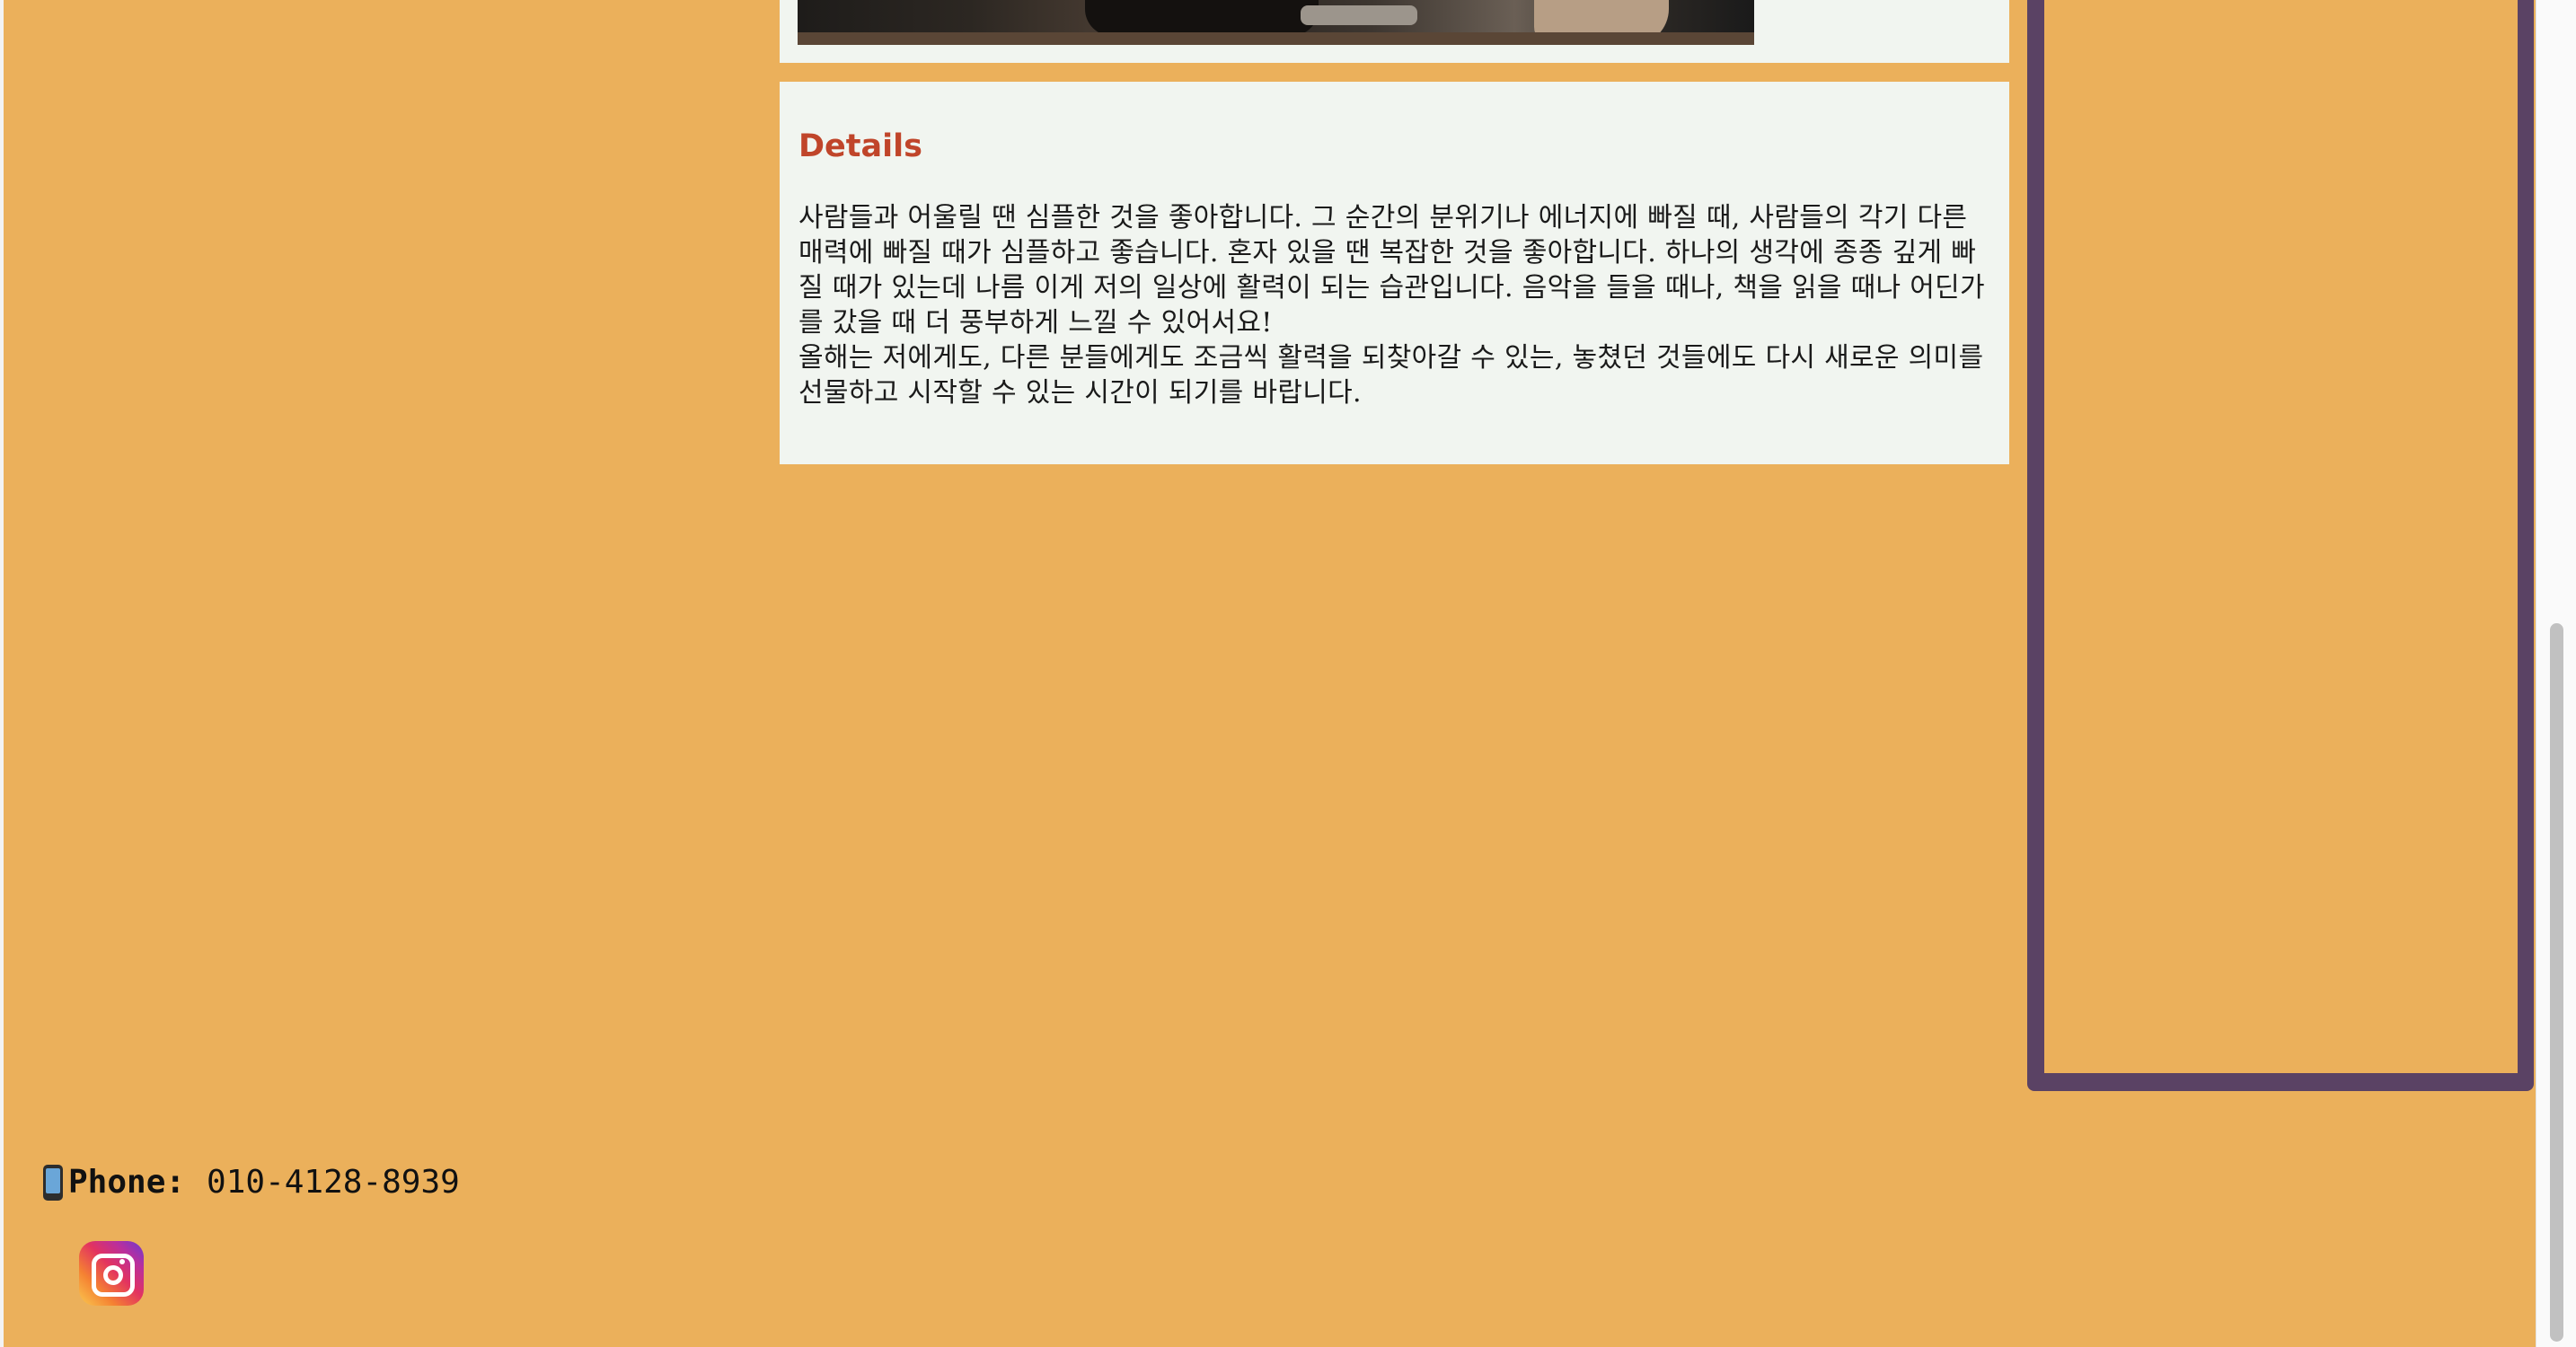 This screenshot has height=1347, width=2576. I want to click on details-heading: Details, so click(860, 146).